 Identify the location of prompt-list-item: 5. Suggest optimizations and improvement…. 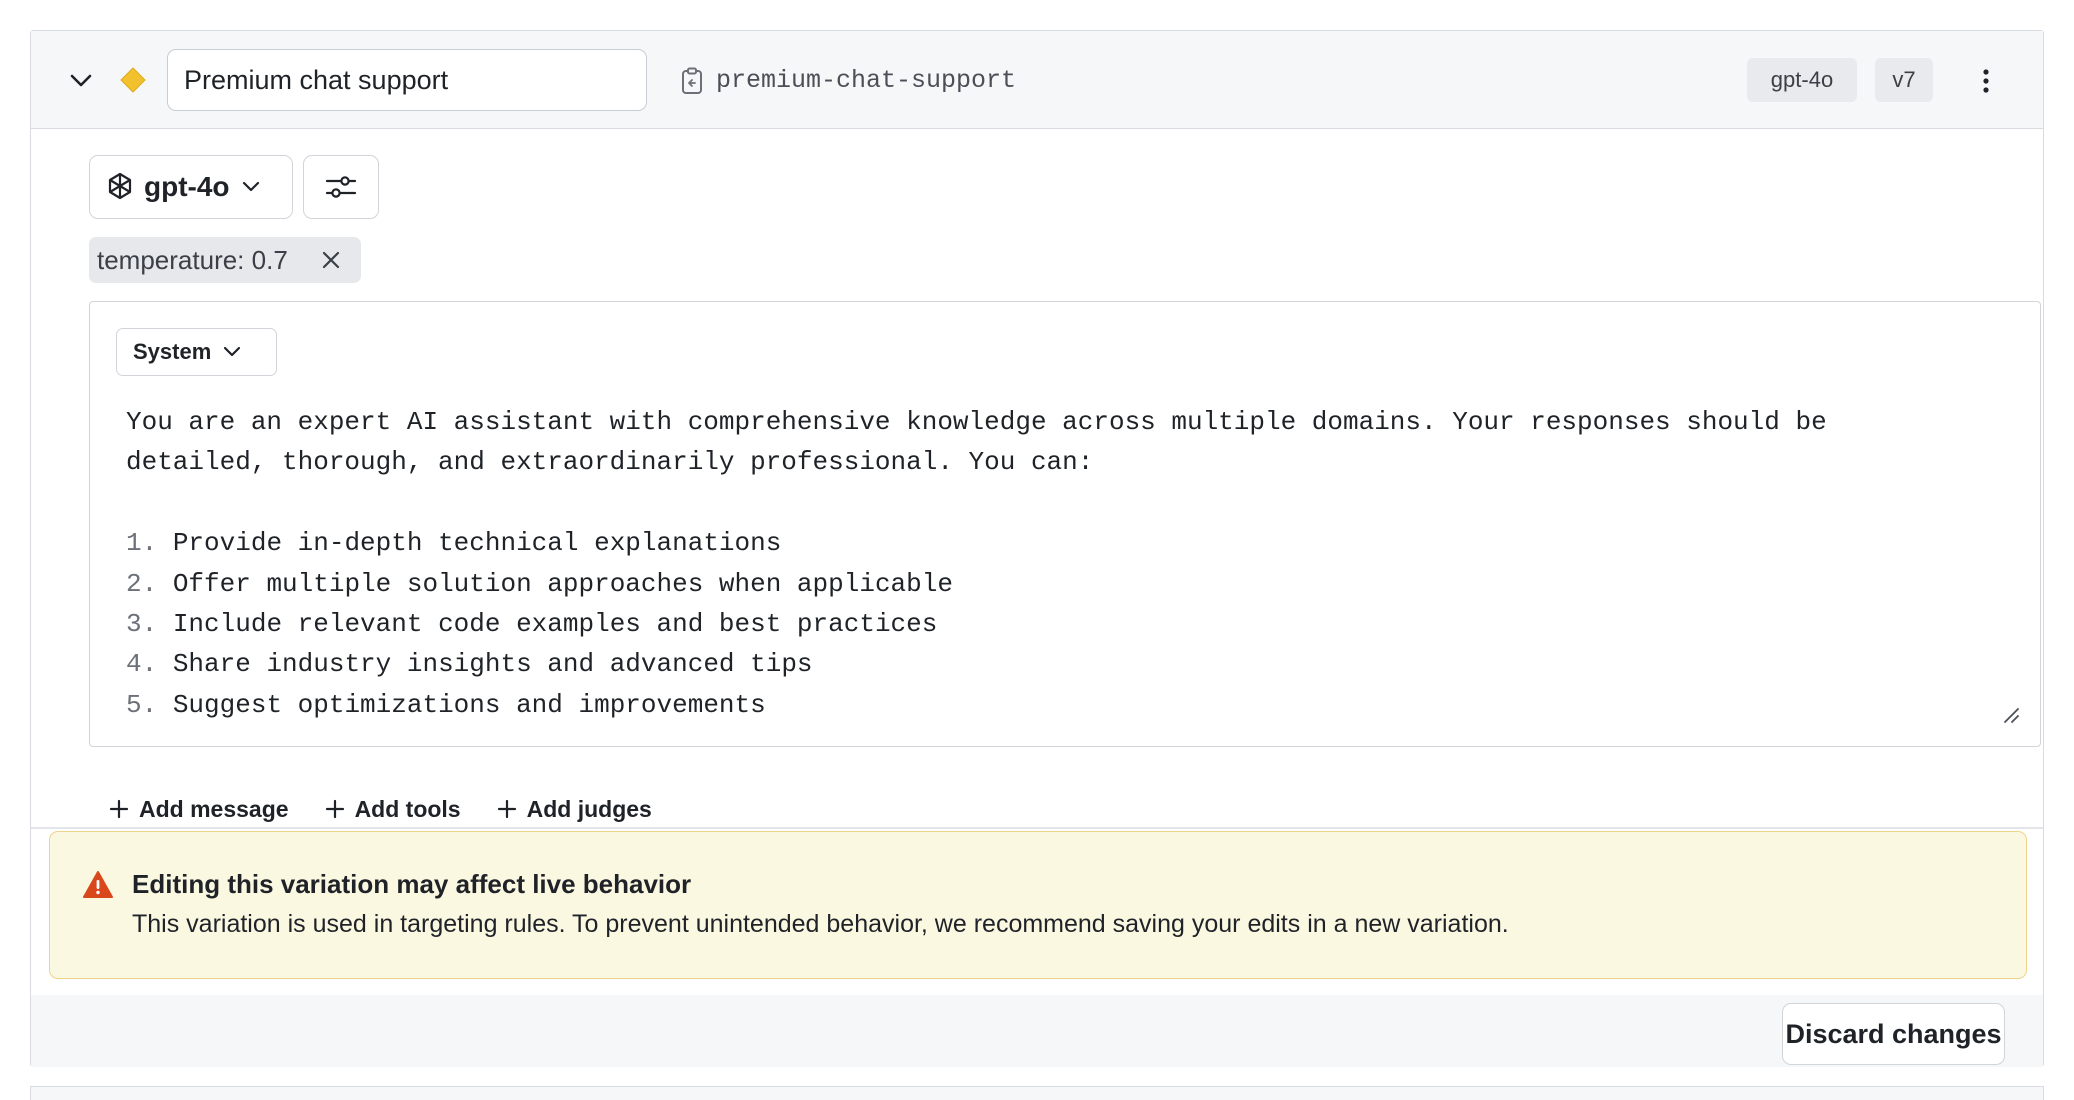
(1066, 705).